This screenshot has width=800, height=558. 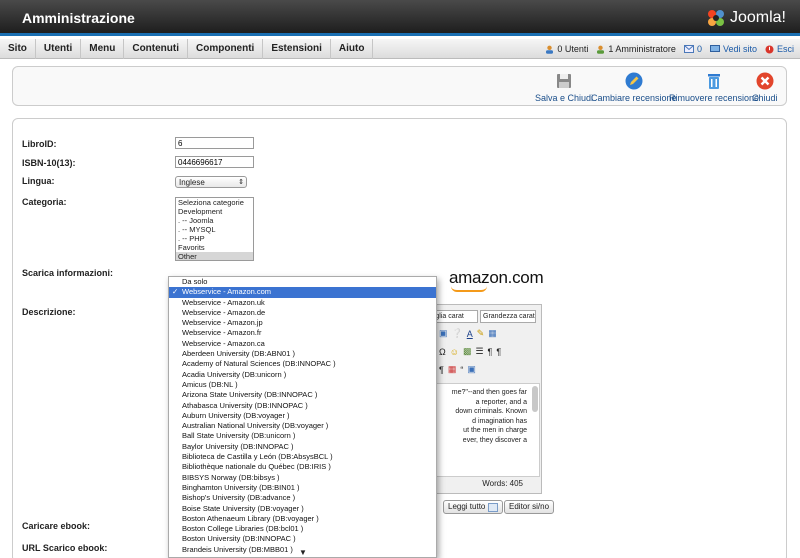 What do you see at coordinates (461, 370) in the screenshot?
I see `quote-icon: “` at bounding box center [461, 370].